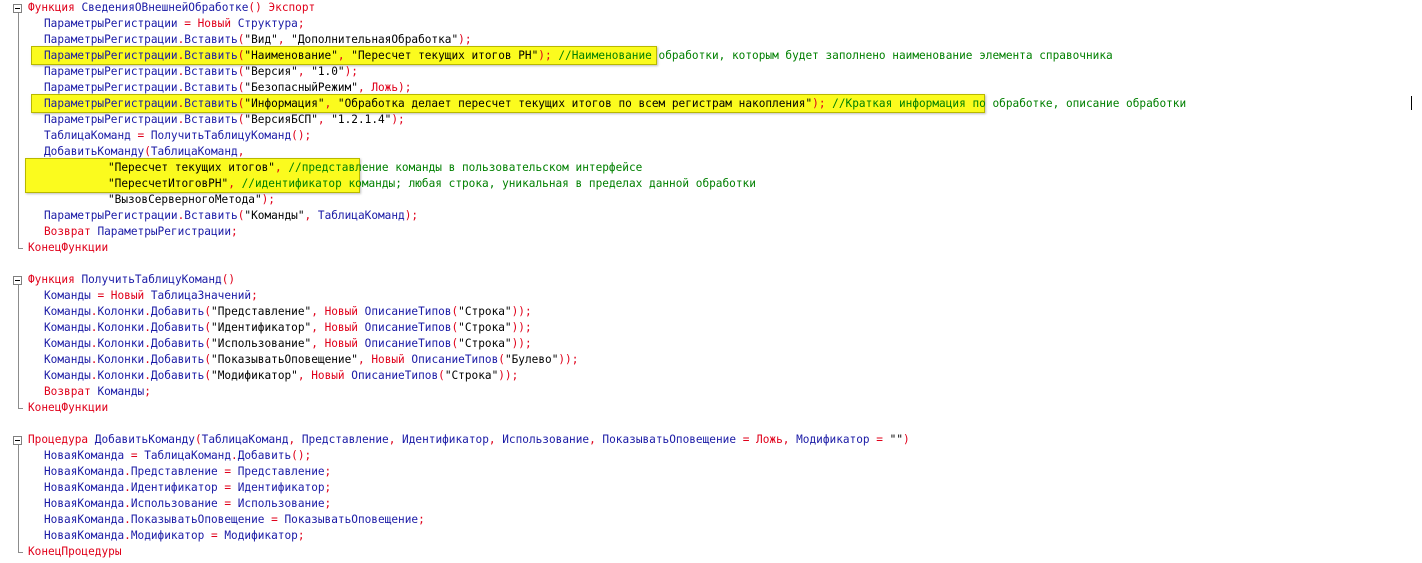 The height and width of the screenshot is (563, 1422). I want to click on code-string: "Представление", so click(261, 311).